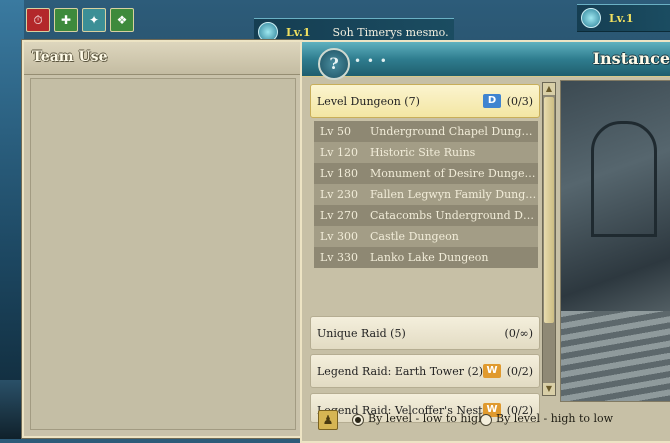  What do you see at coordinates (12, 219) in the screenshot?
I see `background-scene-left` at bounding box center [12, 219].